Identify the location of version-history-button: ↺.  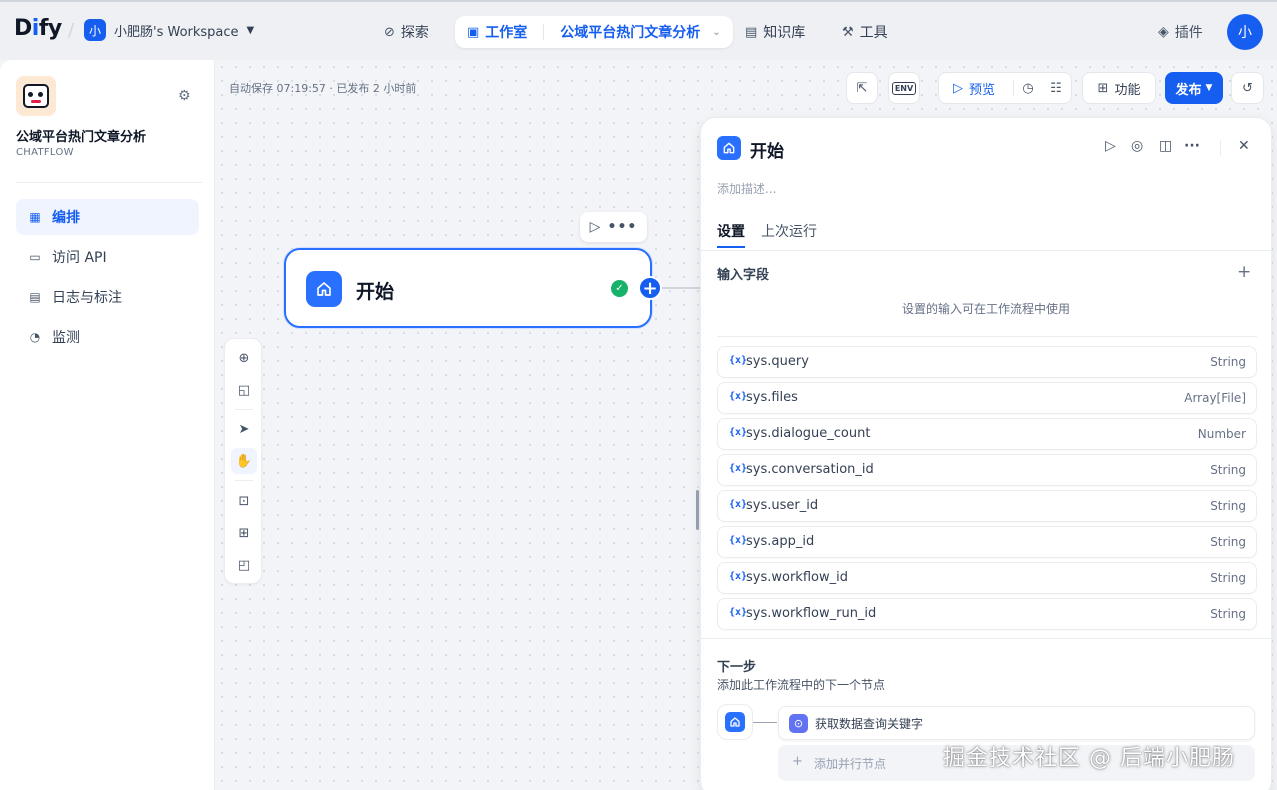
(1247, 88).